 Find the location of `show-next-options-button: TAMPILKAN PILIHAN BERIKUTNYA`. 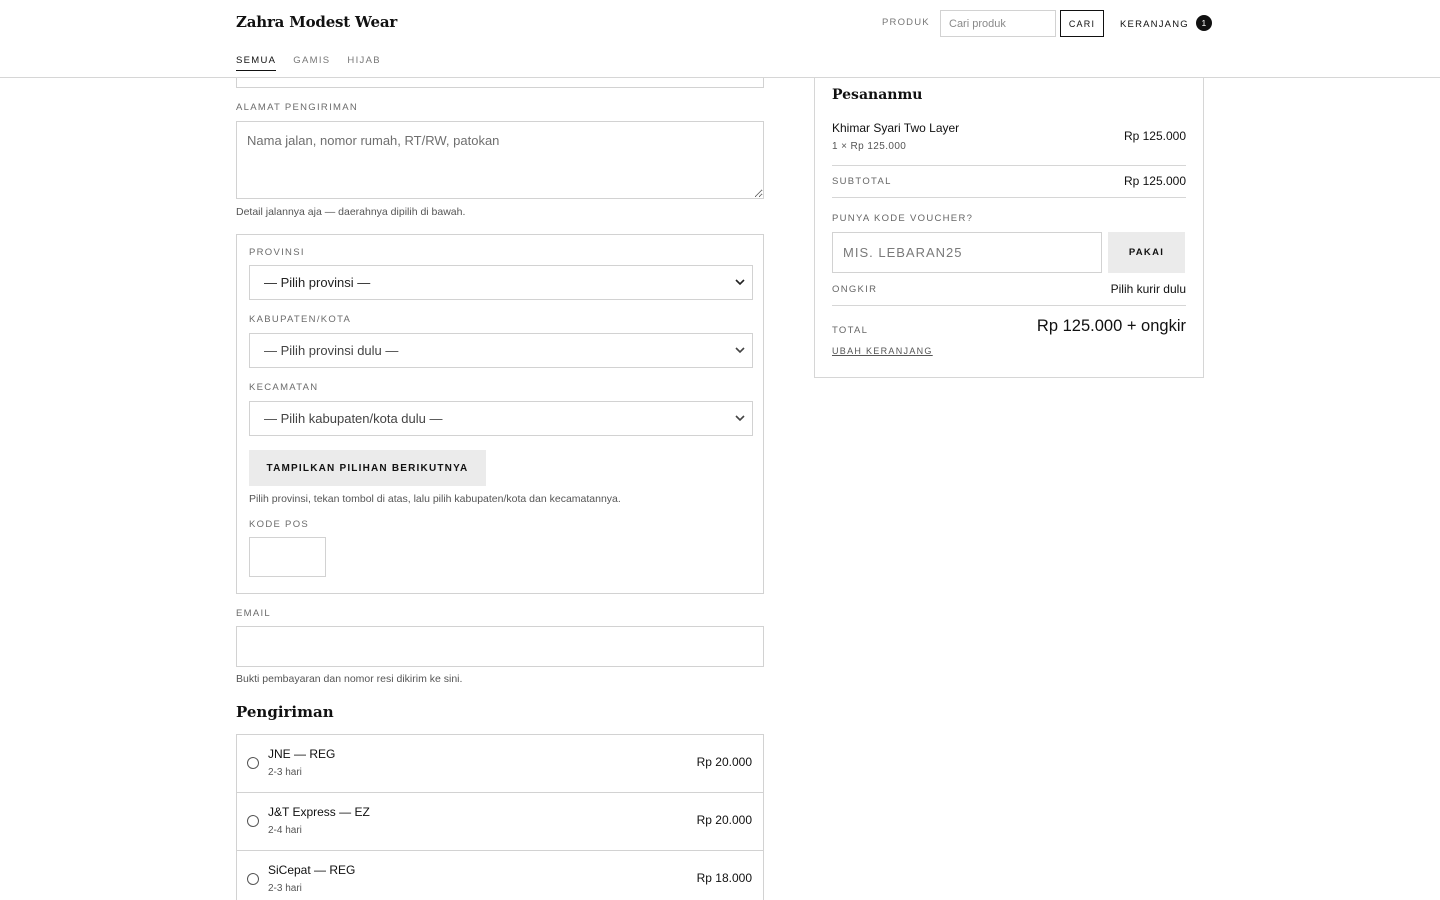

show-next-options-button: TAMPILKAN PILIHAN BERIKUTNYA is located at coordinates (367, 468).